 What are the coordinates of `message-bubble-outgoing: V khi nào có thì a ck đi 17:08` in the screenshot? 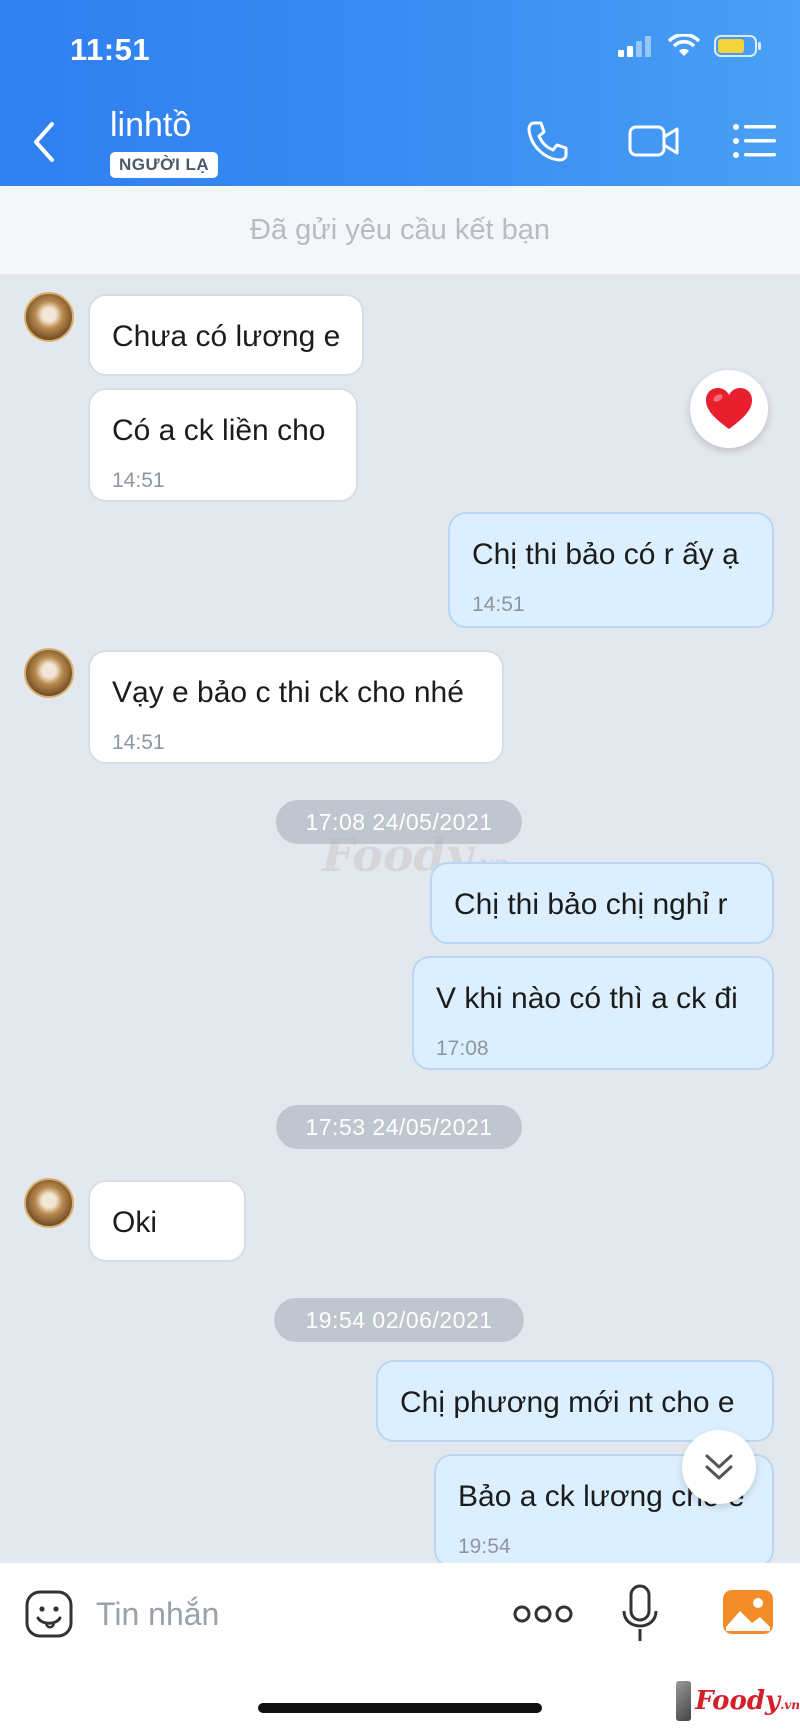 It's located at (593, 1013).